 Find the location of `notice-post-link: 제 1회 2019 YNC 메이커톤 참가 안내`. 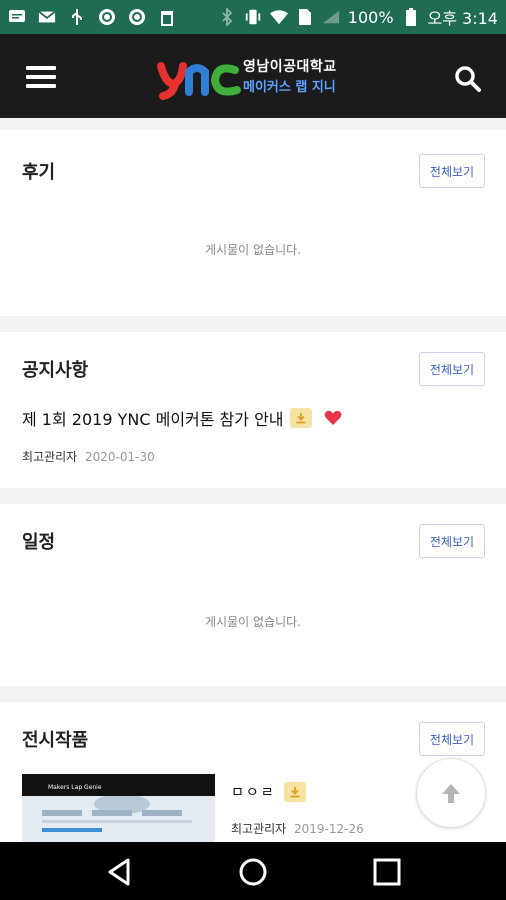

notice-post-link: 제 1회 2019 YNC 메이커톤 참가 안내 is located at coordinates (182, 418).